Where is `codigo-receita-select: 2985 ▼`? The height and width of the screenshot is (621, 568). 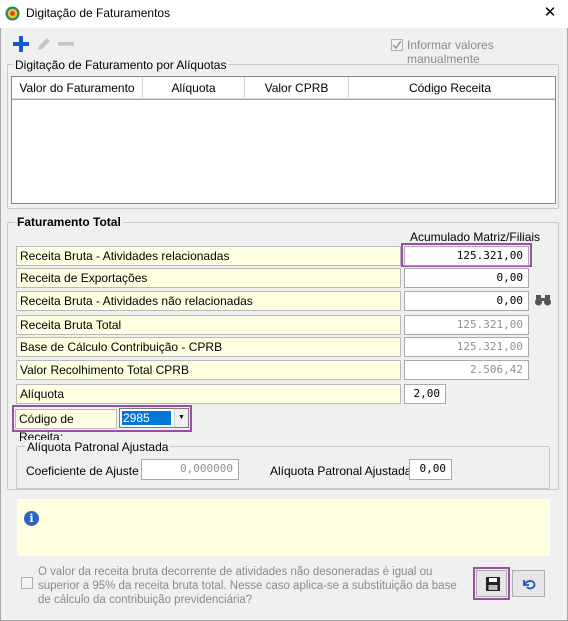
codigo-receita-select: 2985 ▼ is located at coordinates (154, 418).